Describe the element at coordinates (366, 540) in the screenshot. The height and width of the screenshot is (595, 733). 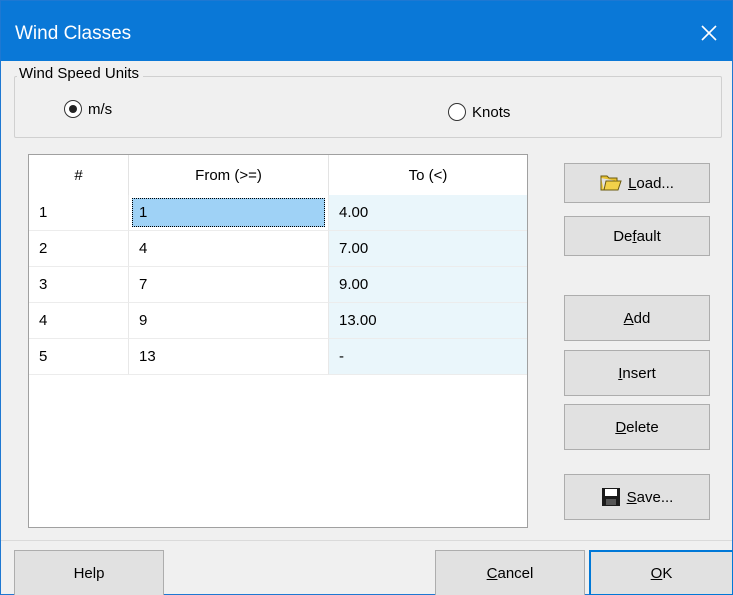
I see `footer-divider` at that location.